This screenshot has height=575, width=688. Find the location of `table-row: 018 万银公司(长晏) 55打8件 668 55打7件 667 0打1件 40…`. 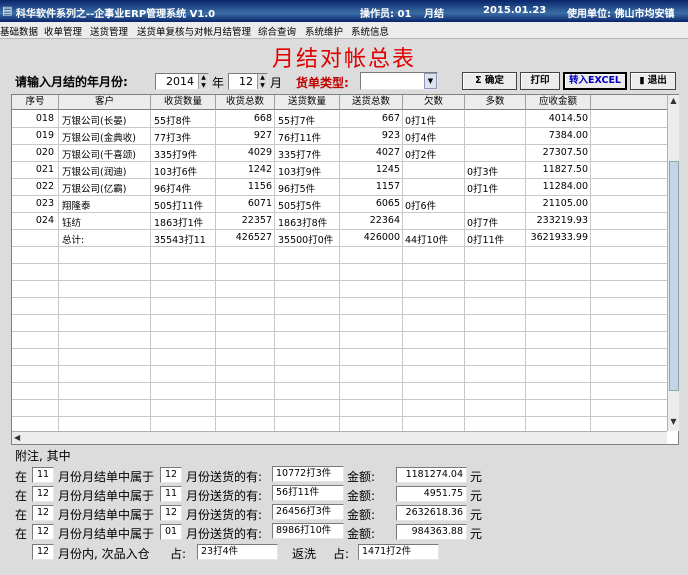

table-row: 018 万银公司(长晏) 55打8件 668 55打7件 667 0打1件 40… is located at coordinates (339, 118).